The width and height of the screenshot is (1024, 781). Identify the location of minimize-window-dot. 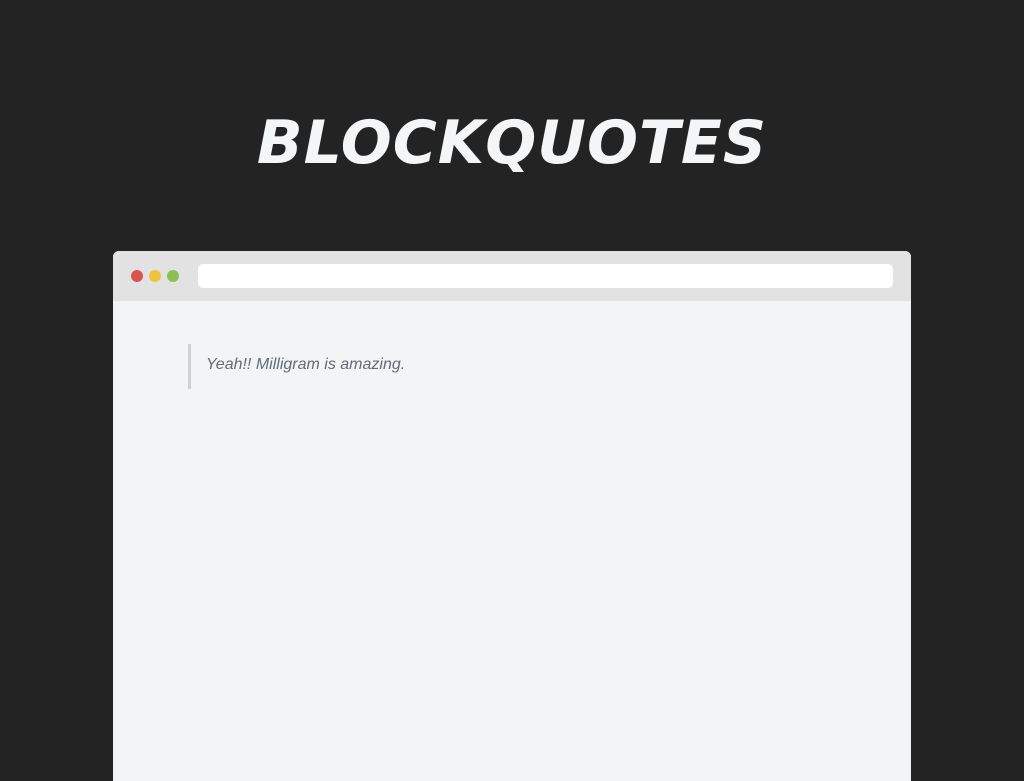
(155, 276).